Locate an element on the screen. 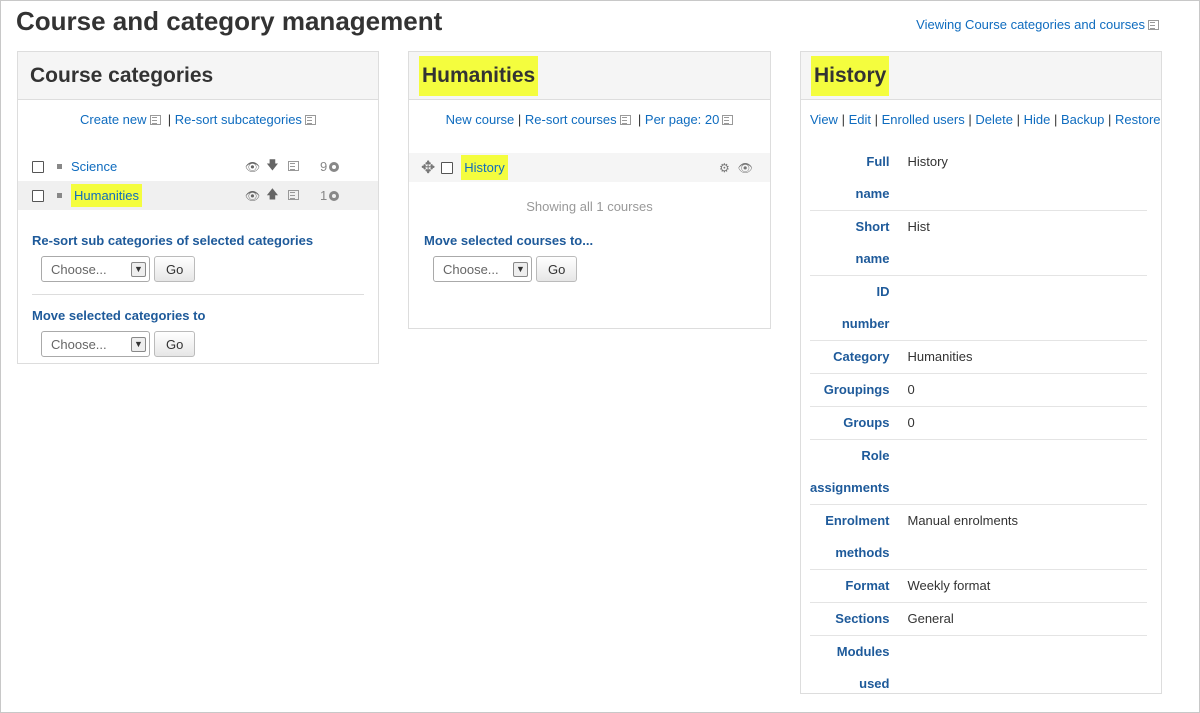 This screenshot has height=713, width=1200. delete-link: Delete is located at coordinates (994, 119).